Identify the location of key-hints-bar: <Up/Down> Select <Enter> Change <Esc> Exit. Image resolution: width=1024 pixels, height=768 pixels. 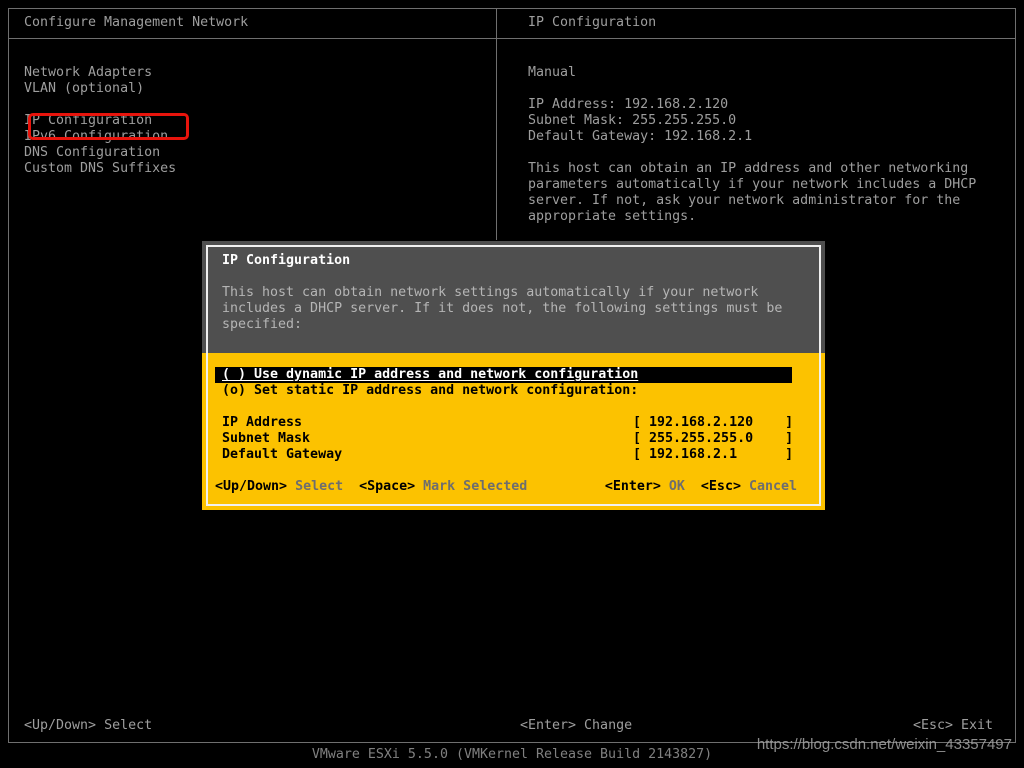
(508, 726).